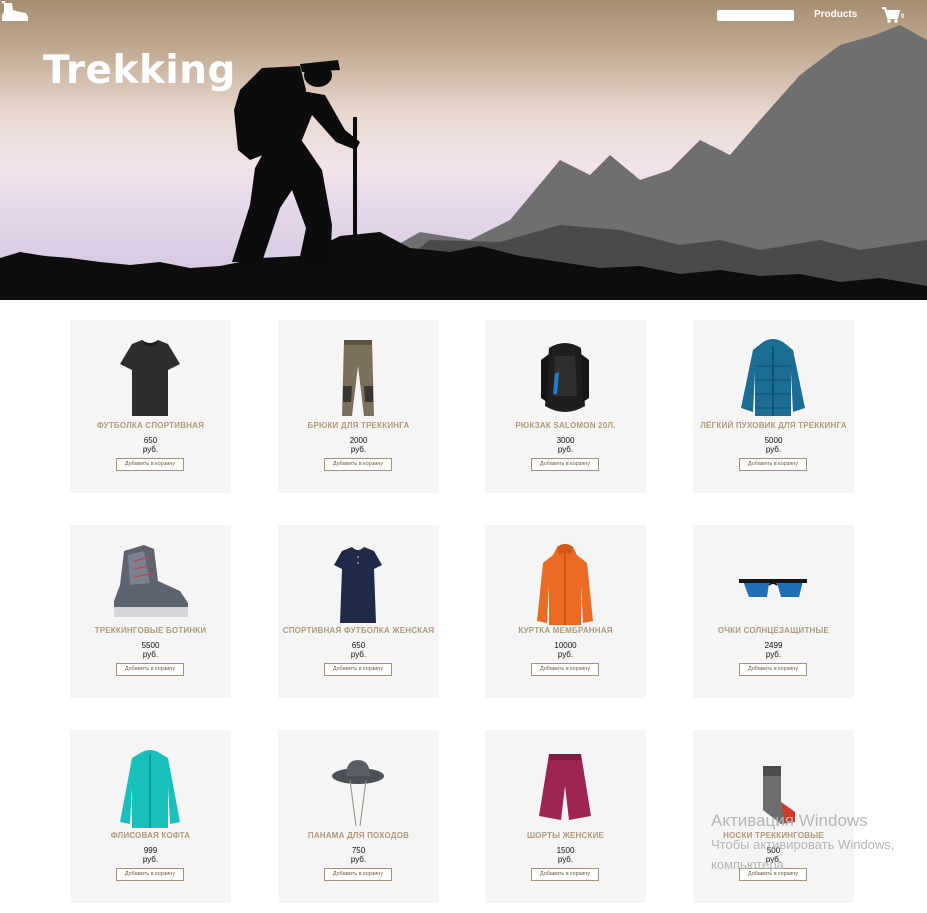  I want to click on tshirt-icon, so click(150, 378).